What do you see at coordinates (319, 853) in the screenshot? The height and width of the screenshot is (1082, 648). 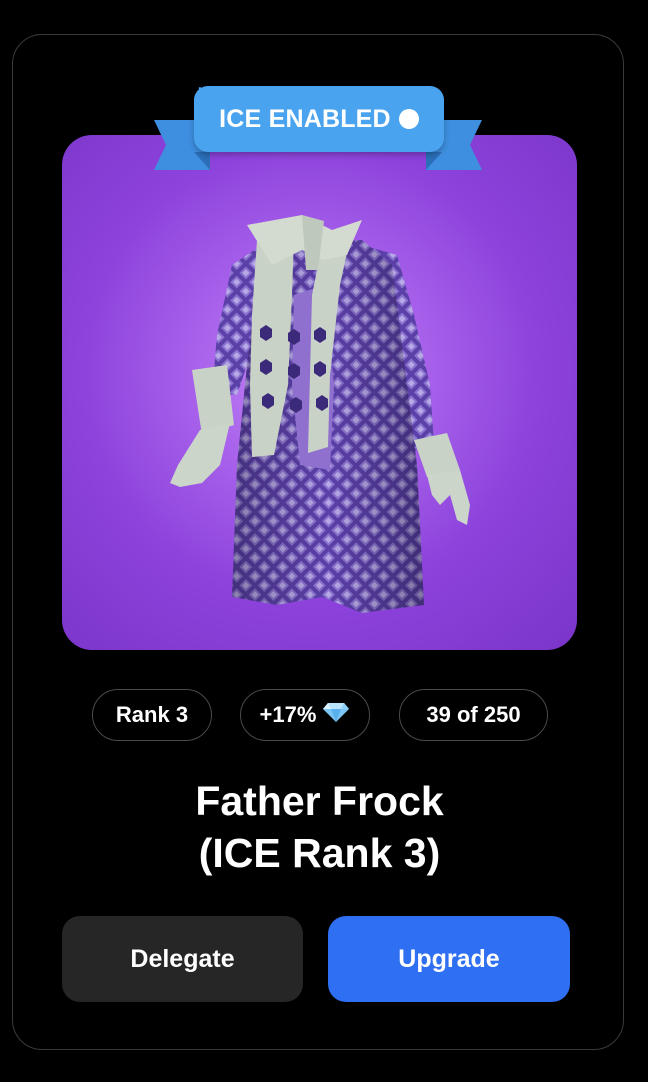 I see `item-title-line2: (ICE Rank 3)` at bounding box center [319, 853].